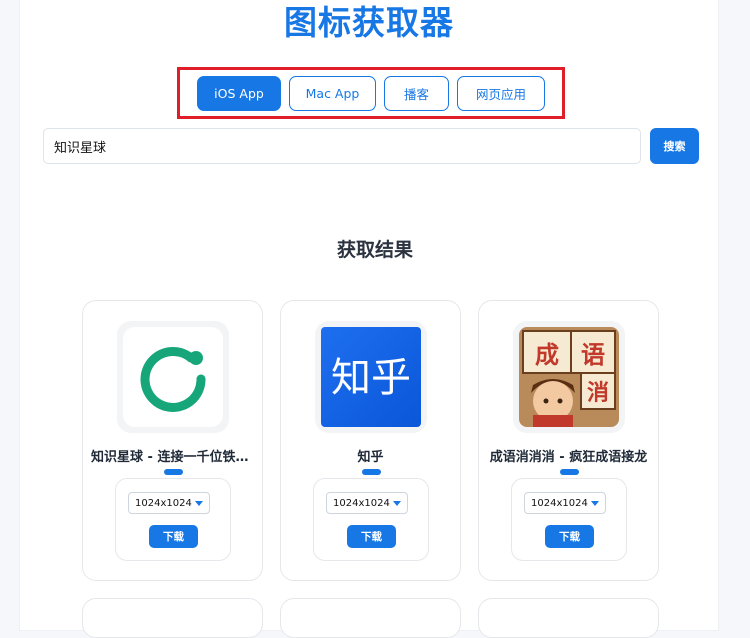 The image size is (750, 638). I want to click on zhihu-icon-text: 知乎, so click(371, 378).